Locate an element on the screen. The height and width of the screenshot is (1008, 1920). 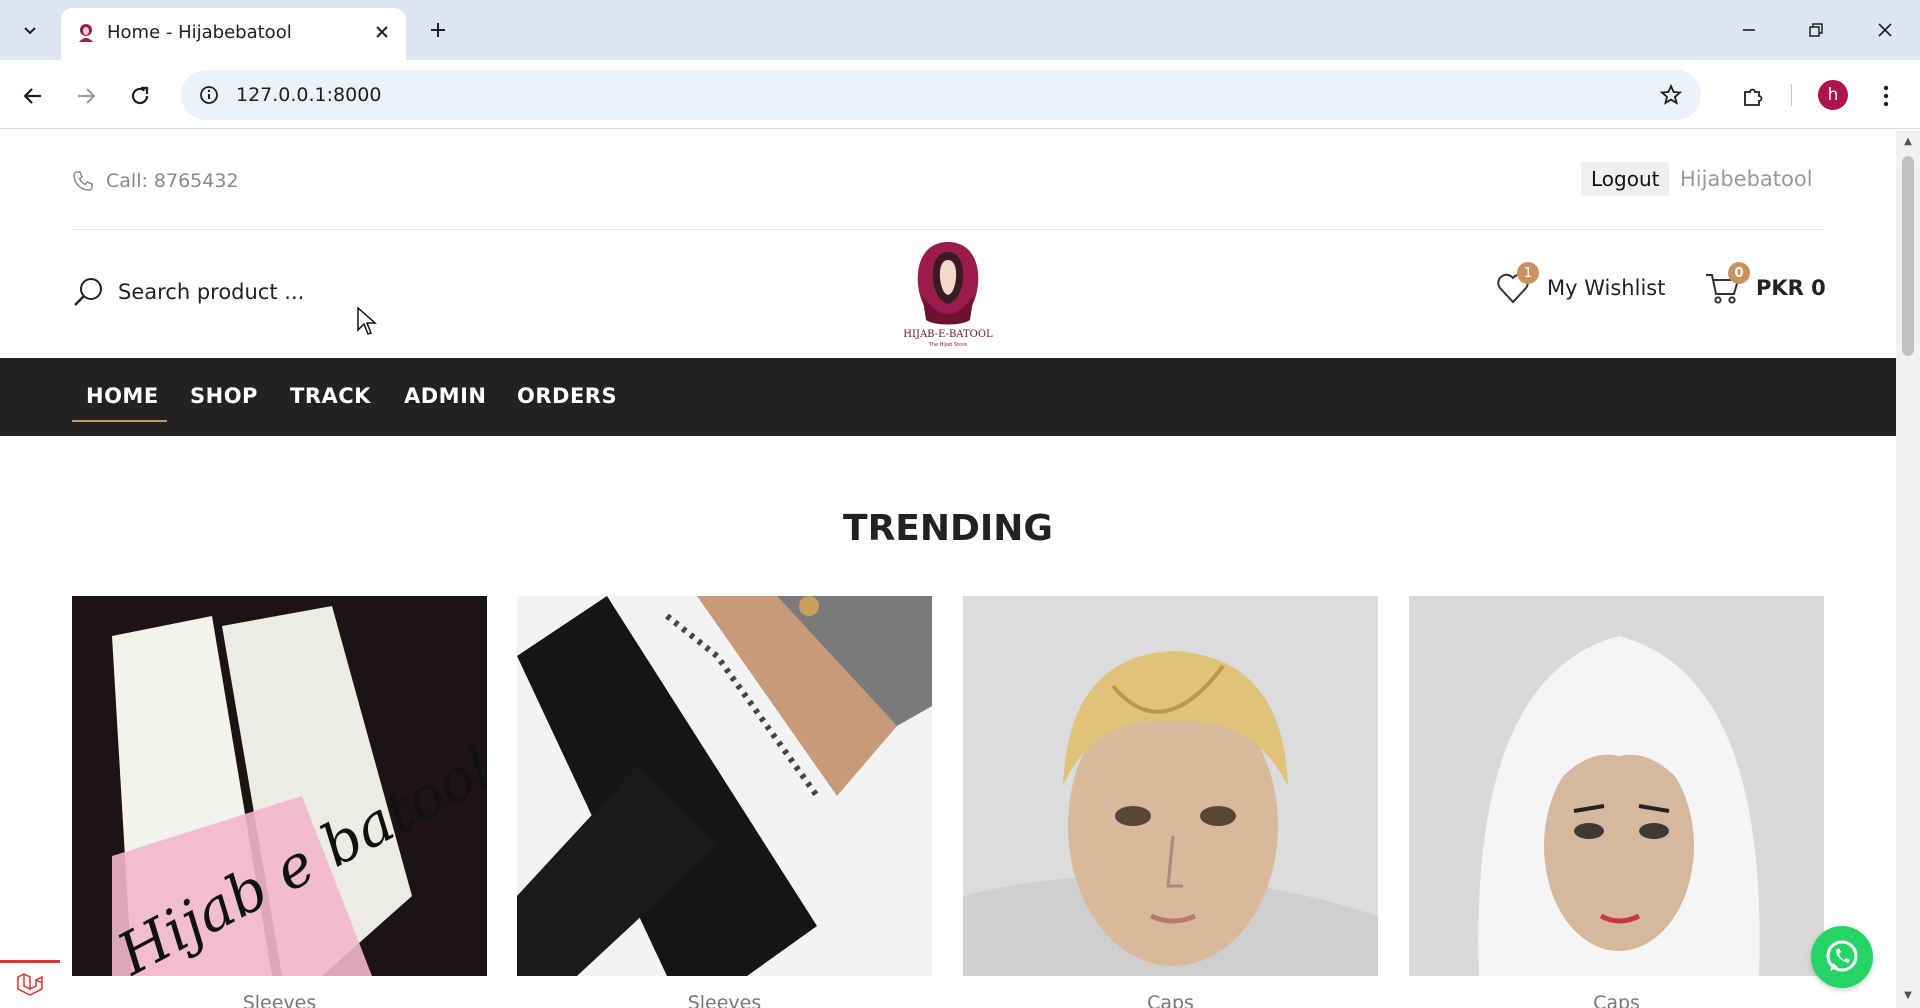
whatsapp-icon is located at coordinates (1842, 956).